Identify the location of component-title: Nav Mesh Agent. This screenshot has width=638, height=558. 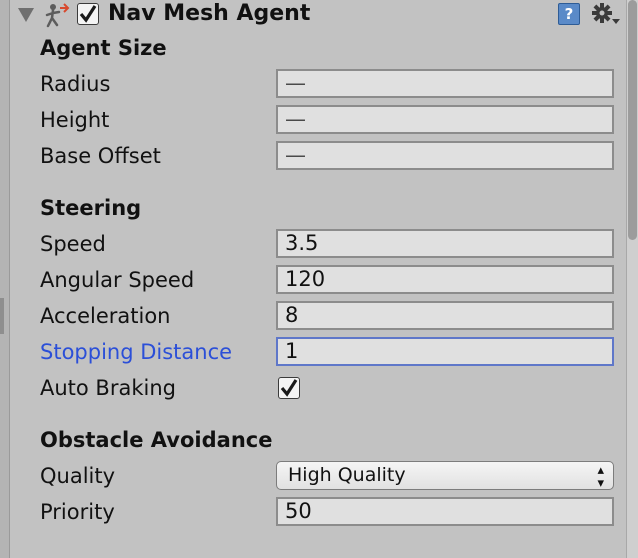
(209, 13).